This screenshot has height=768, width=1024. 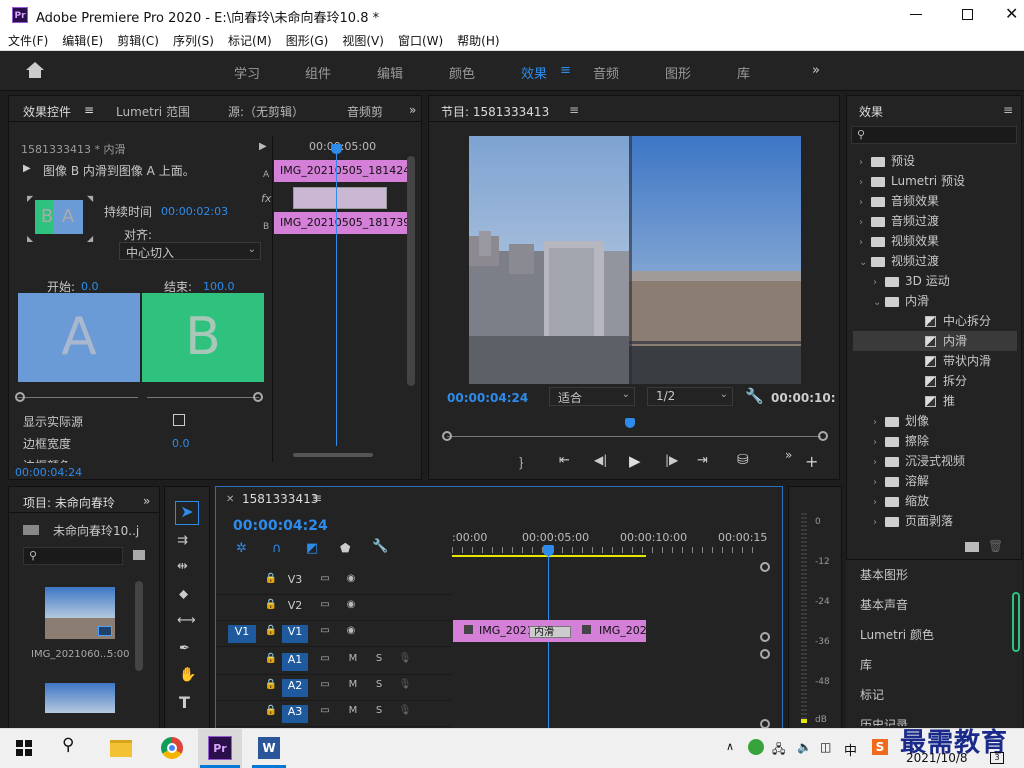 I want to click on chevron-down-icon: ⌄, so click(x=879, y=303).